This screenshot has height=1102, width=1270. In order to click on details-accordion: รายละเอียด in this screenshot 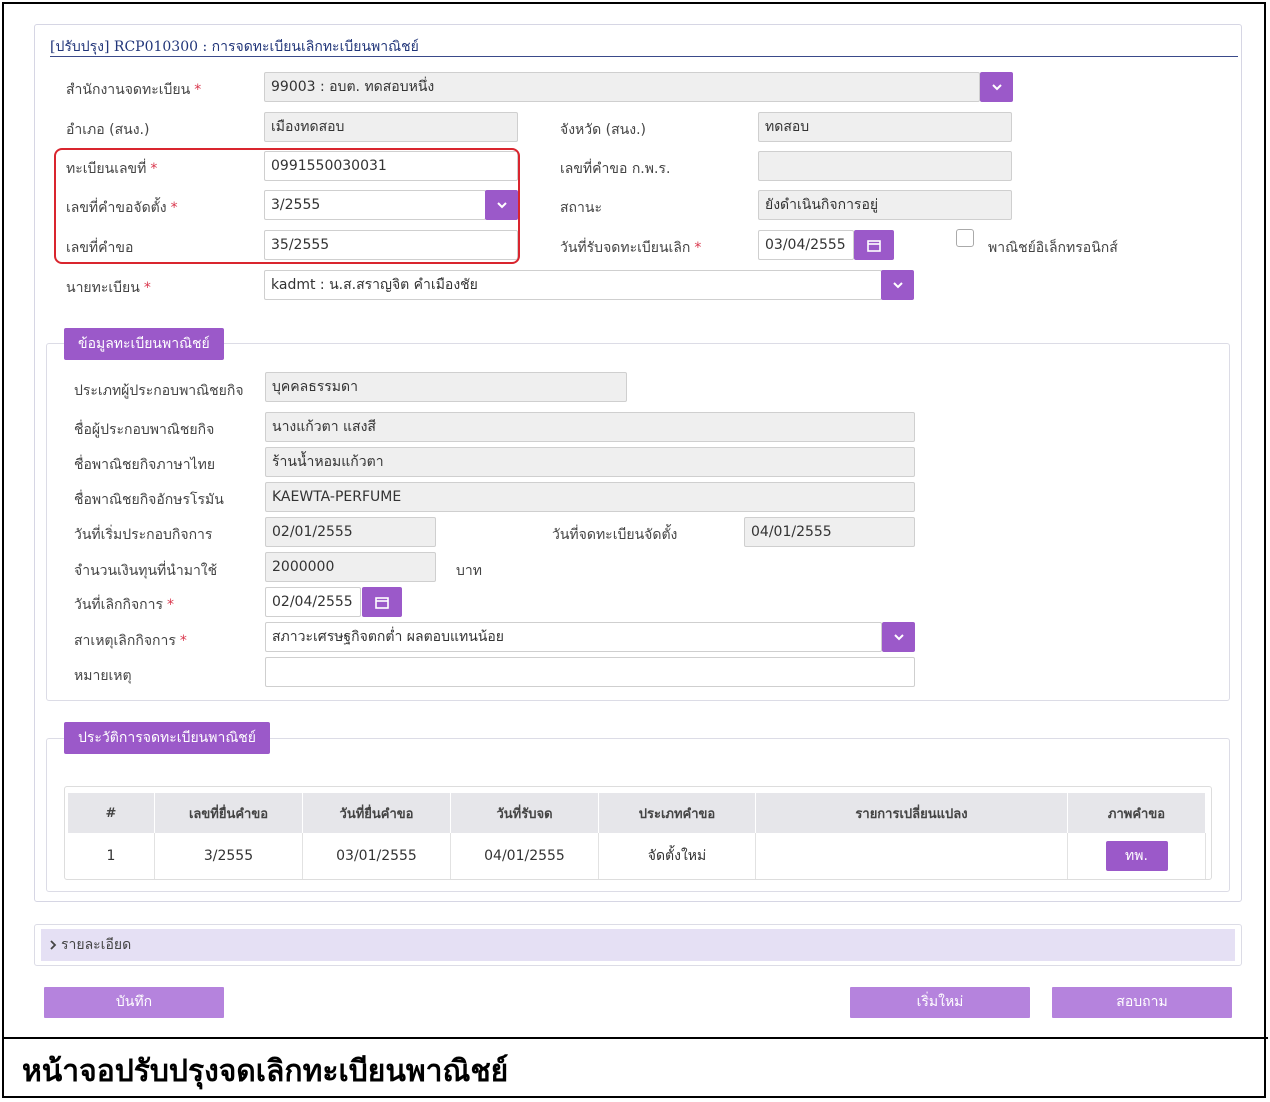, I will do `click(638, 945)`.